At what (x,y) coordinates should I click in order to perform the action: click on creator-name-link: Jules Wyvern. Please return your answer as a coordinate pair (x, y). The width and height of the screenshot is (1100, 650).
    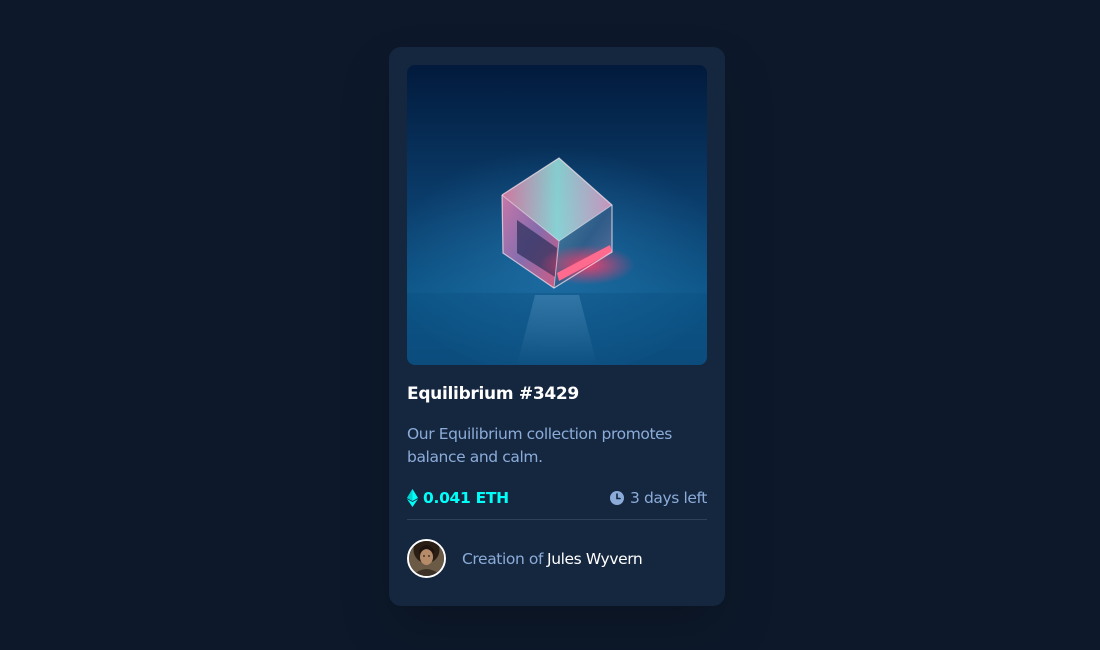
    Looking at the image, I should click on (595, 559).